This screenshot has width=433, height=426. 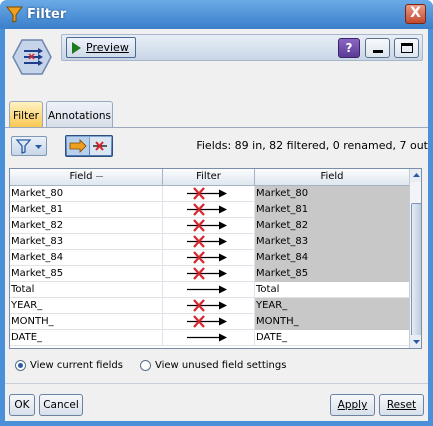 I want to click on tab-annotations-label: Annotations, so click(x=79, y=116).